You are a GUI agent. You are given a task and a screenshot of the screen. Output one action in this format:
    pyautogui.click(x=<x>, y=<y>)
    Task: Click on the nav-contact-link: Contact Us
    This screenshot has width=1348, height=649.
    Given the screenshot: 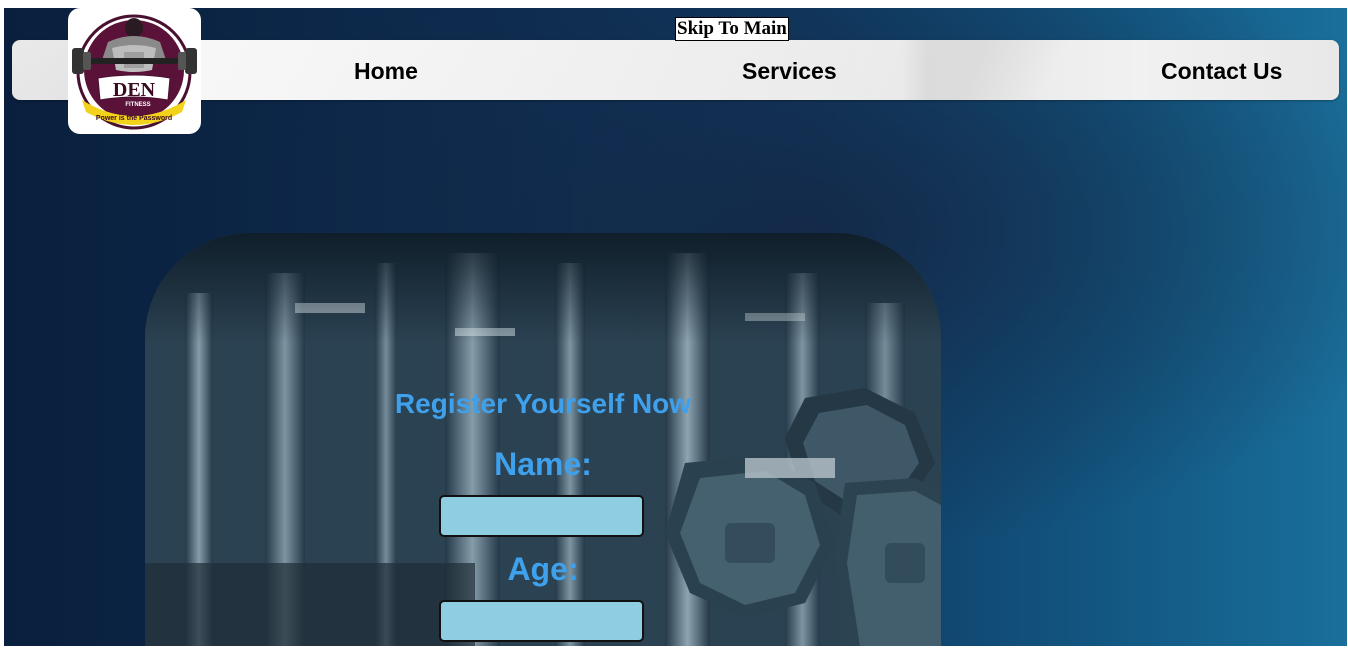 What is the action you would take?
    pyautogui.click(x=1221, y=70)
    